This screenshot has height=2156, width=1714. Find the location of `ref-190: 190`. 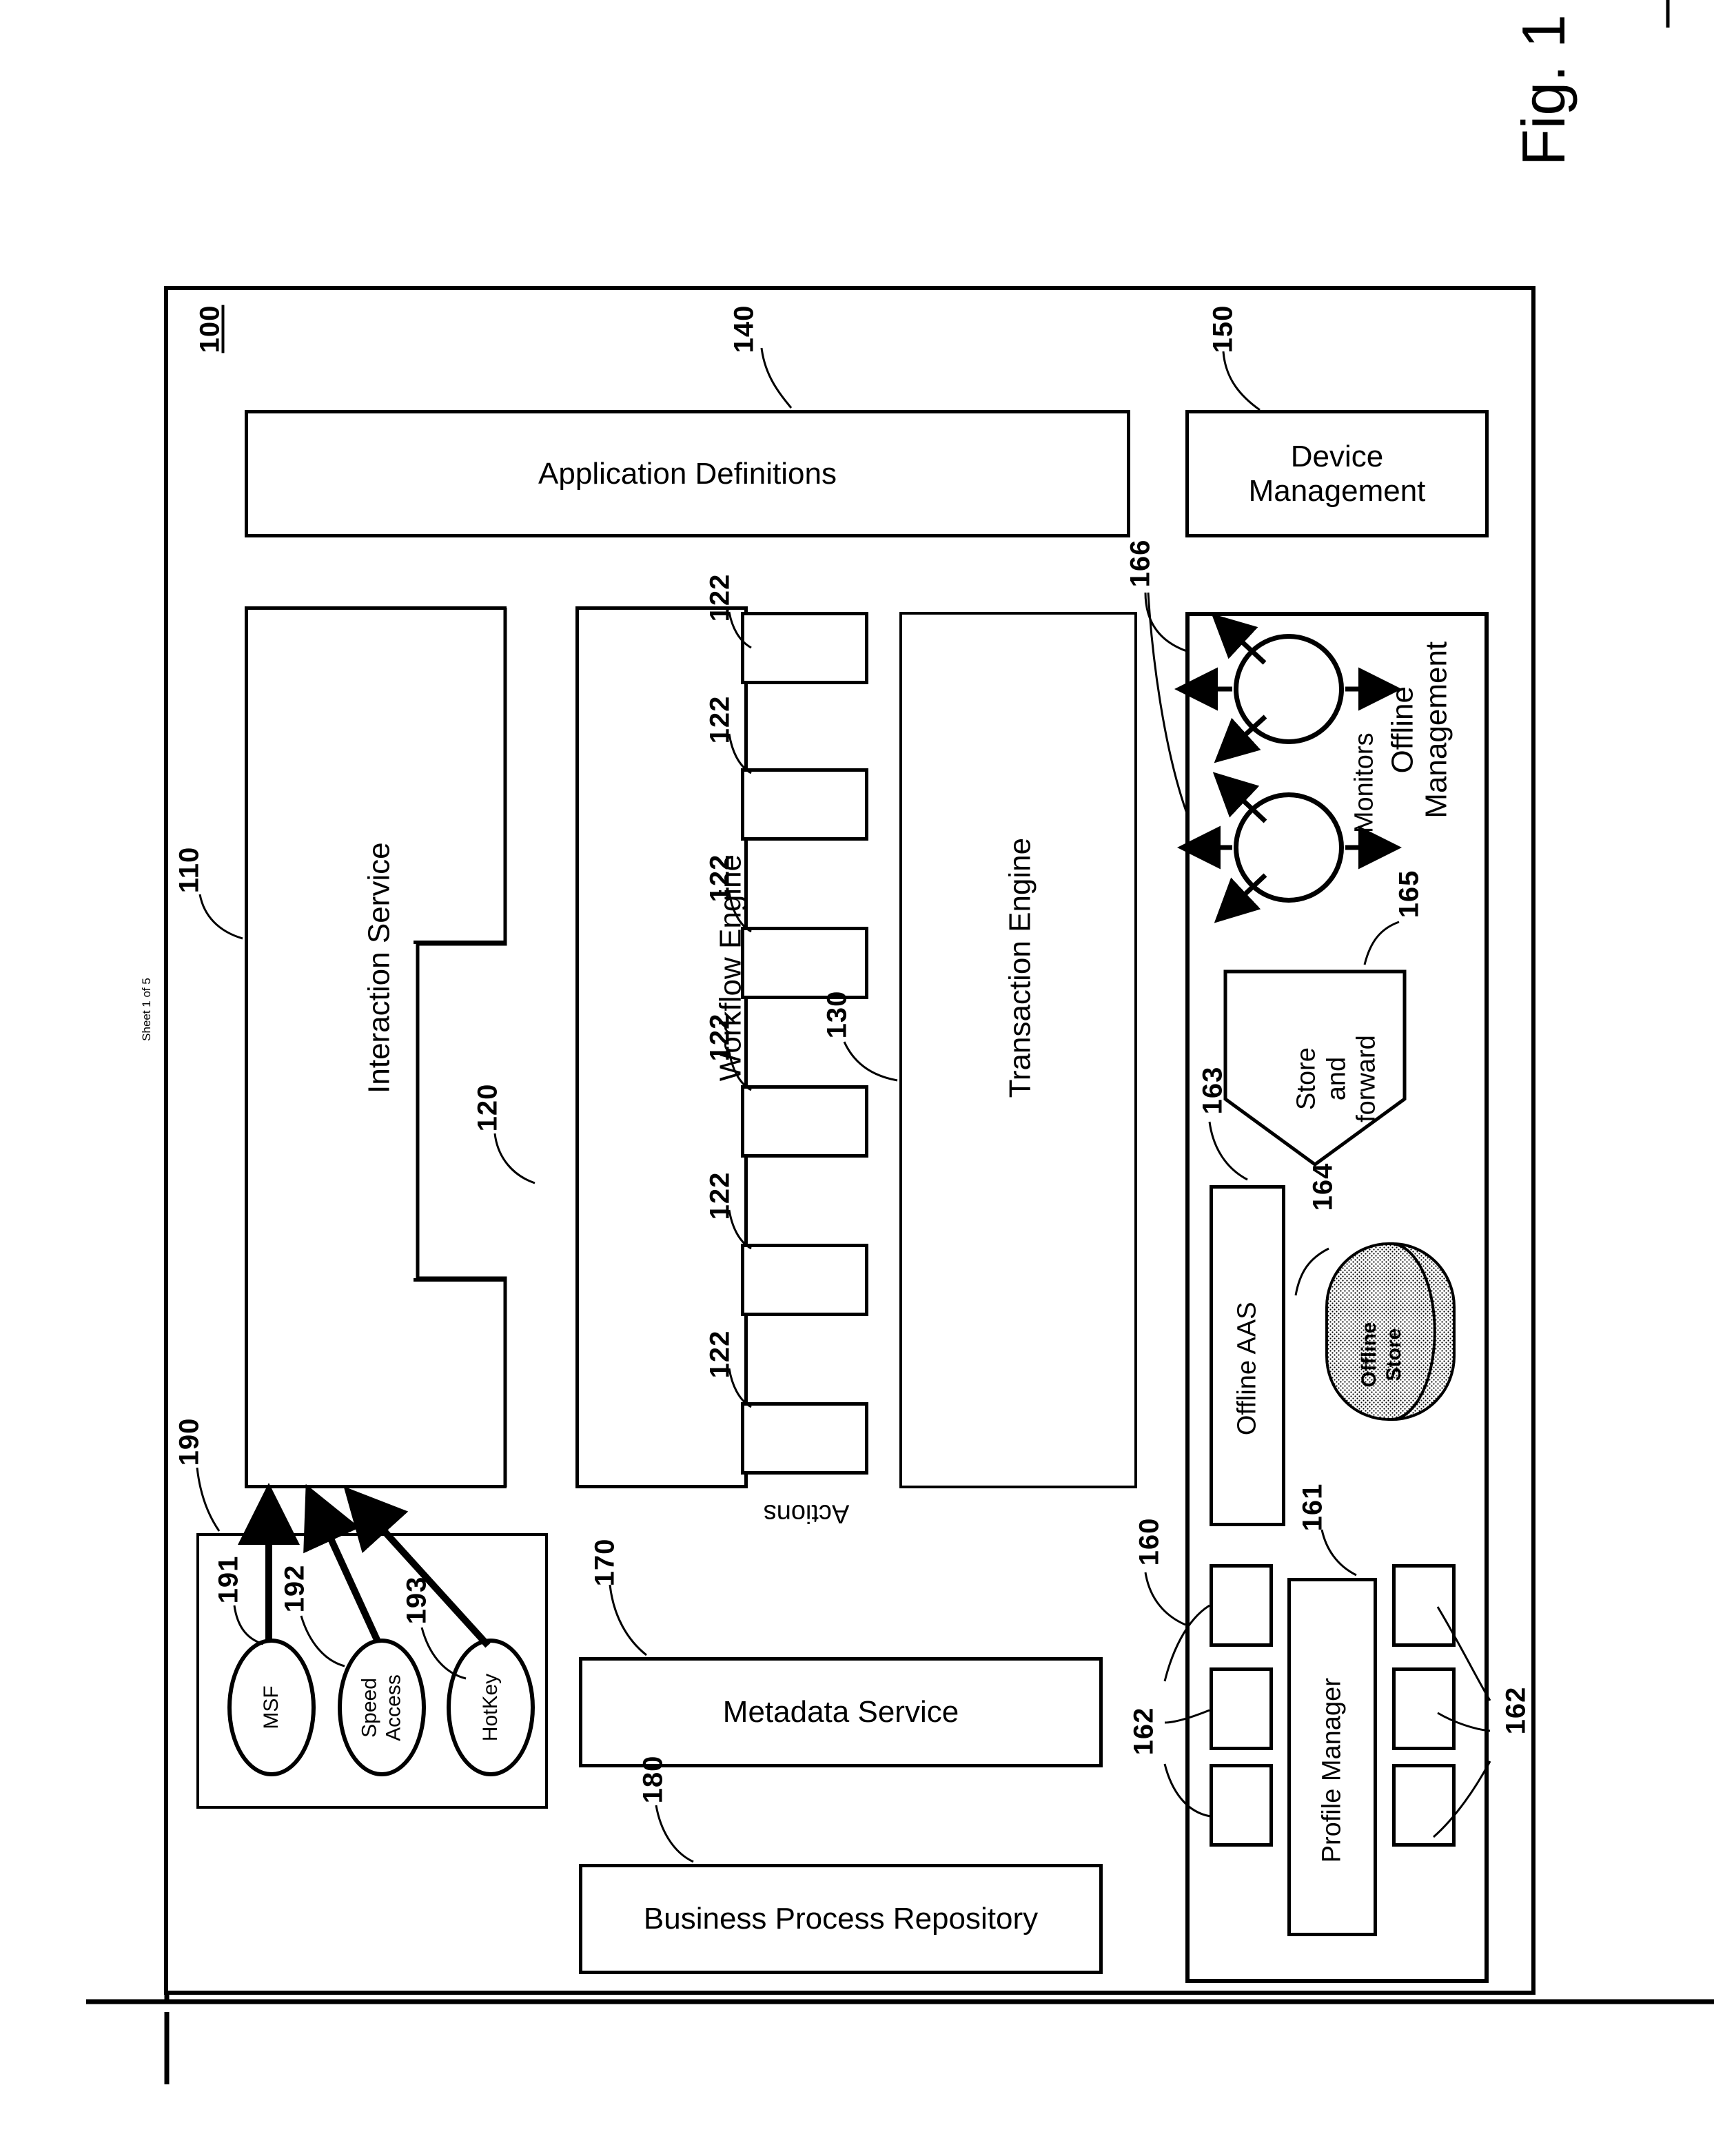

ref-190: 190 is located at coordinates (189, 1441).